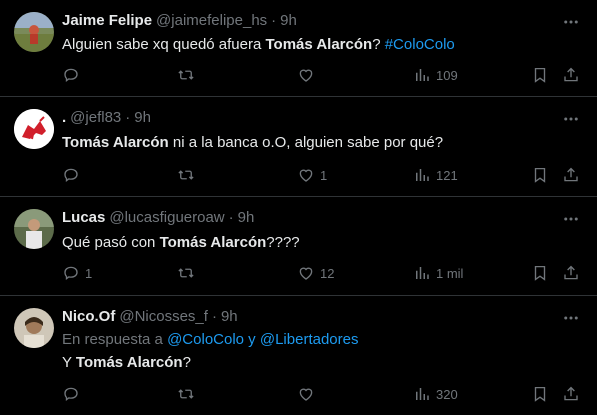  What do you see at coordinates (95, 117) in the screenshot?
I see `user-handle: @jefl83` at bounding box center [95, 117].